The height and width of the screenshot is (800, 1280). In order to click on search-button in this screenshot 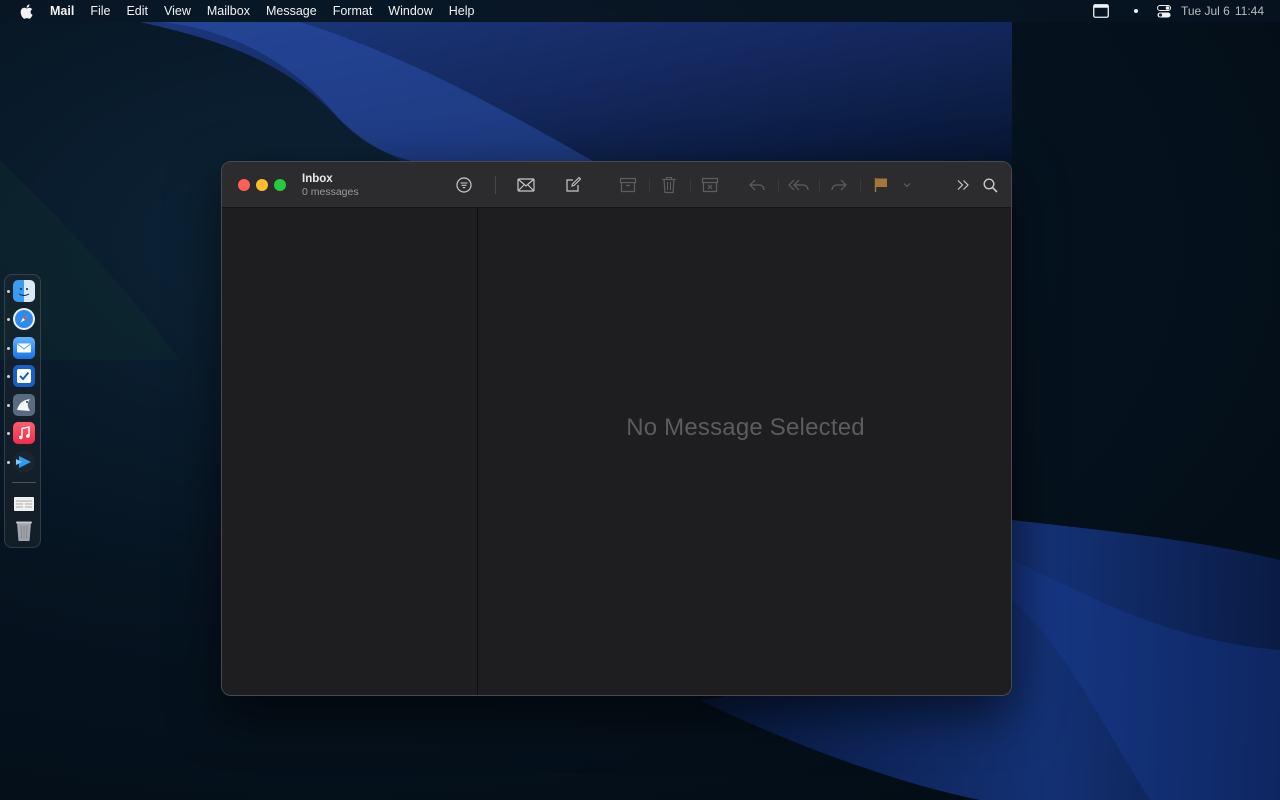, I will do `click(990, 185)`.